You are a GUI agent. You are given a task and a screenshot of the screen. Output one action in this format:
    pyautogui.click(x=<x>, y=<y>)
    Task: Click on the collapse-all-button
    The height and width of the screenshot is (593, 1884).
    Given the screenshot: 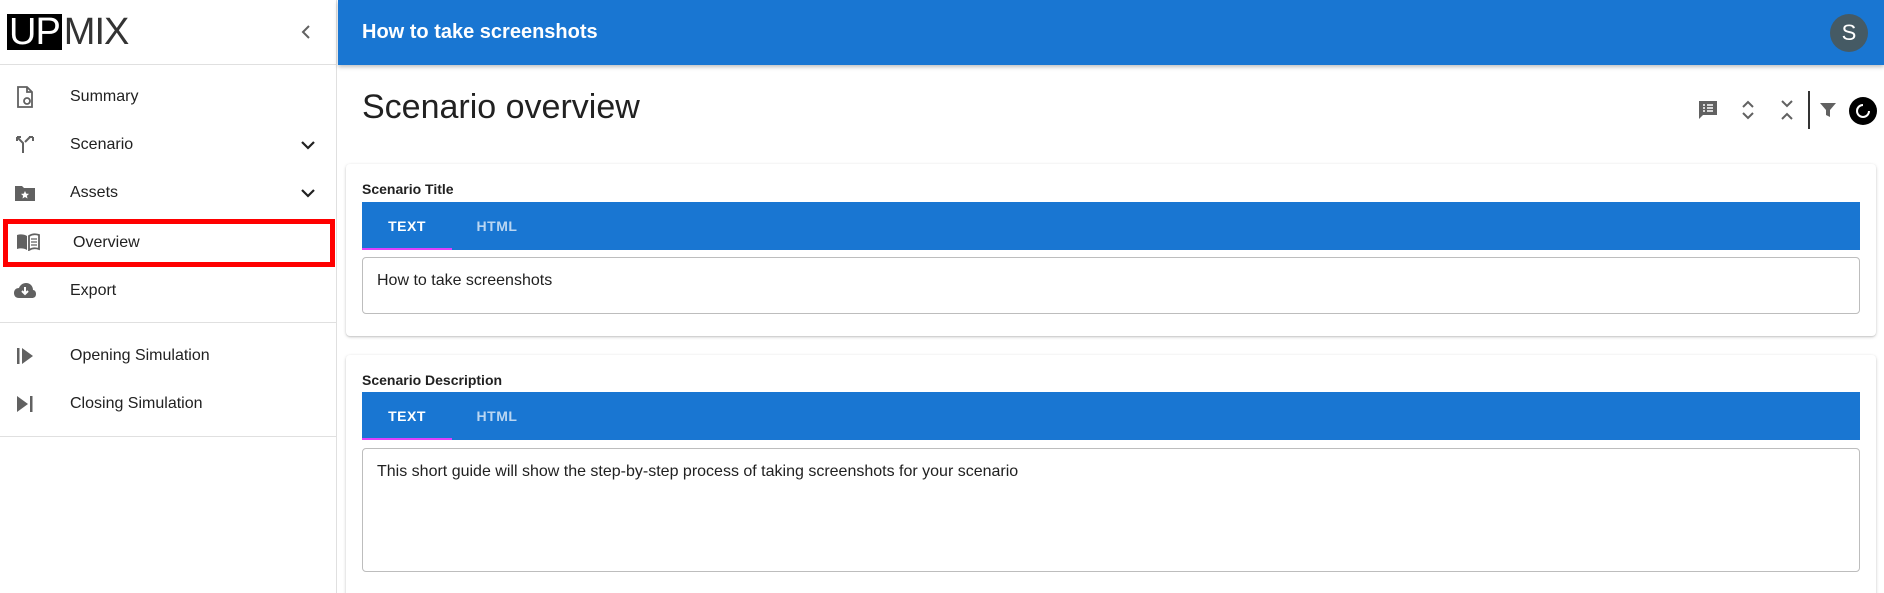 What is the action you would take?
    pyautogui.click(x=1787, y=110)
    